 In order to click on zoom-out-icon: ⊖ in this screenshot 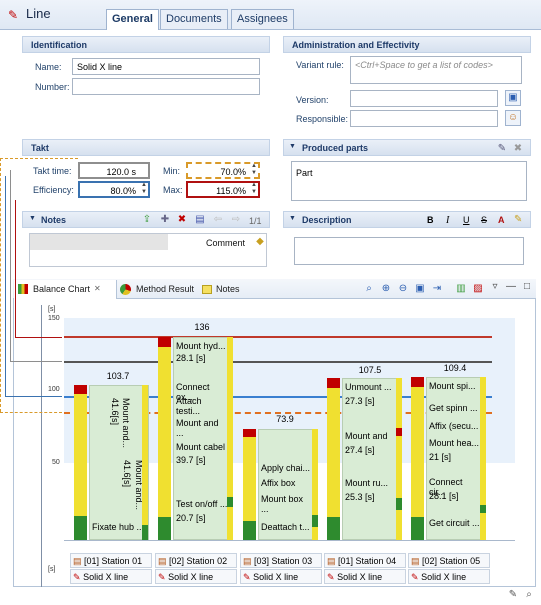, I will do `click(403, 289)`.